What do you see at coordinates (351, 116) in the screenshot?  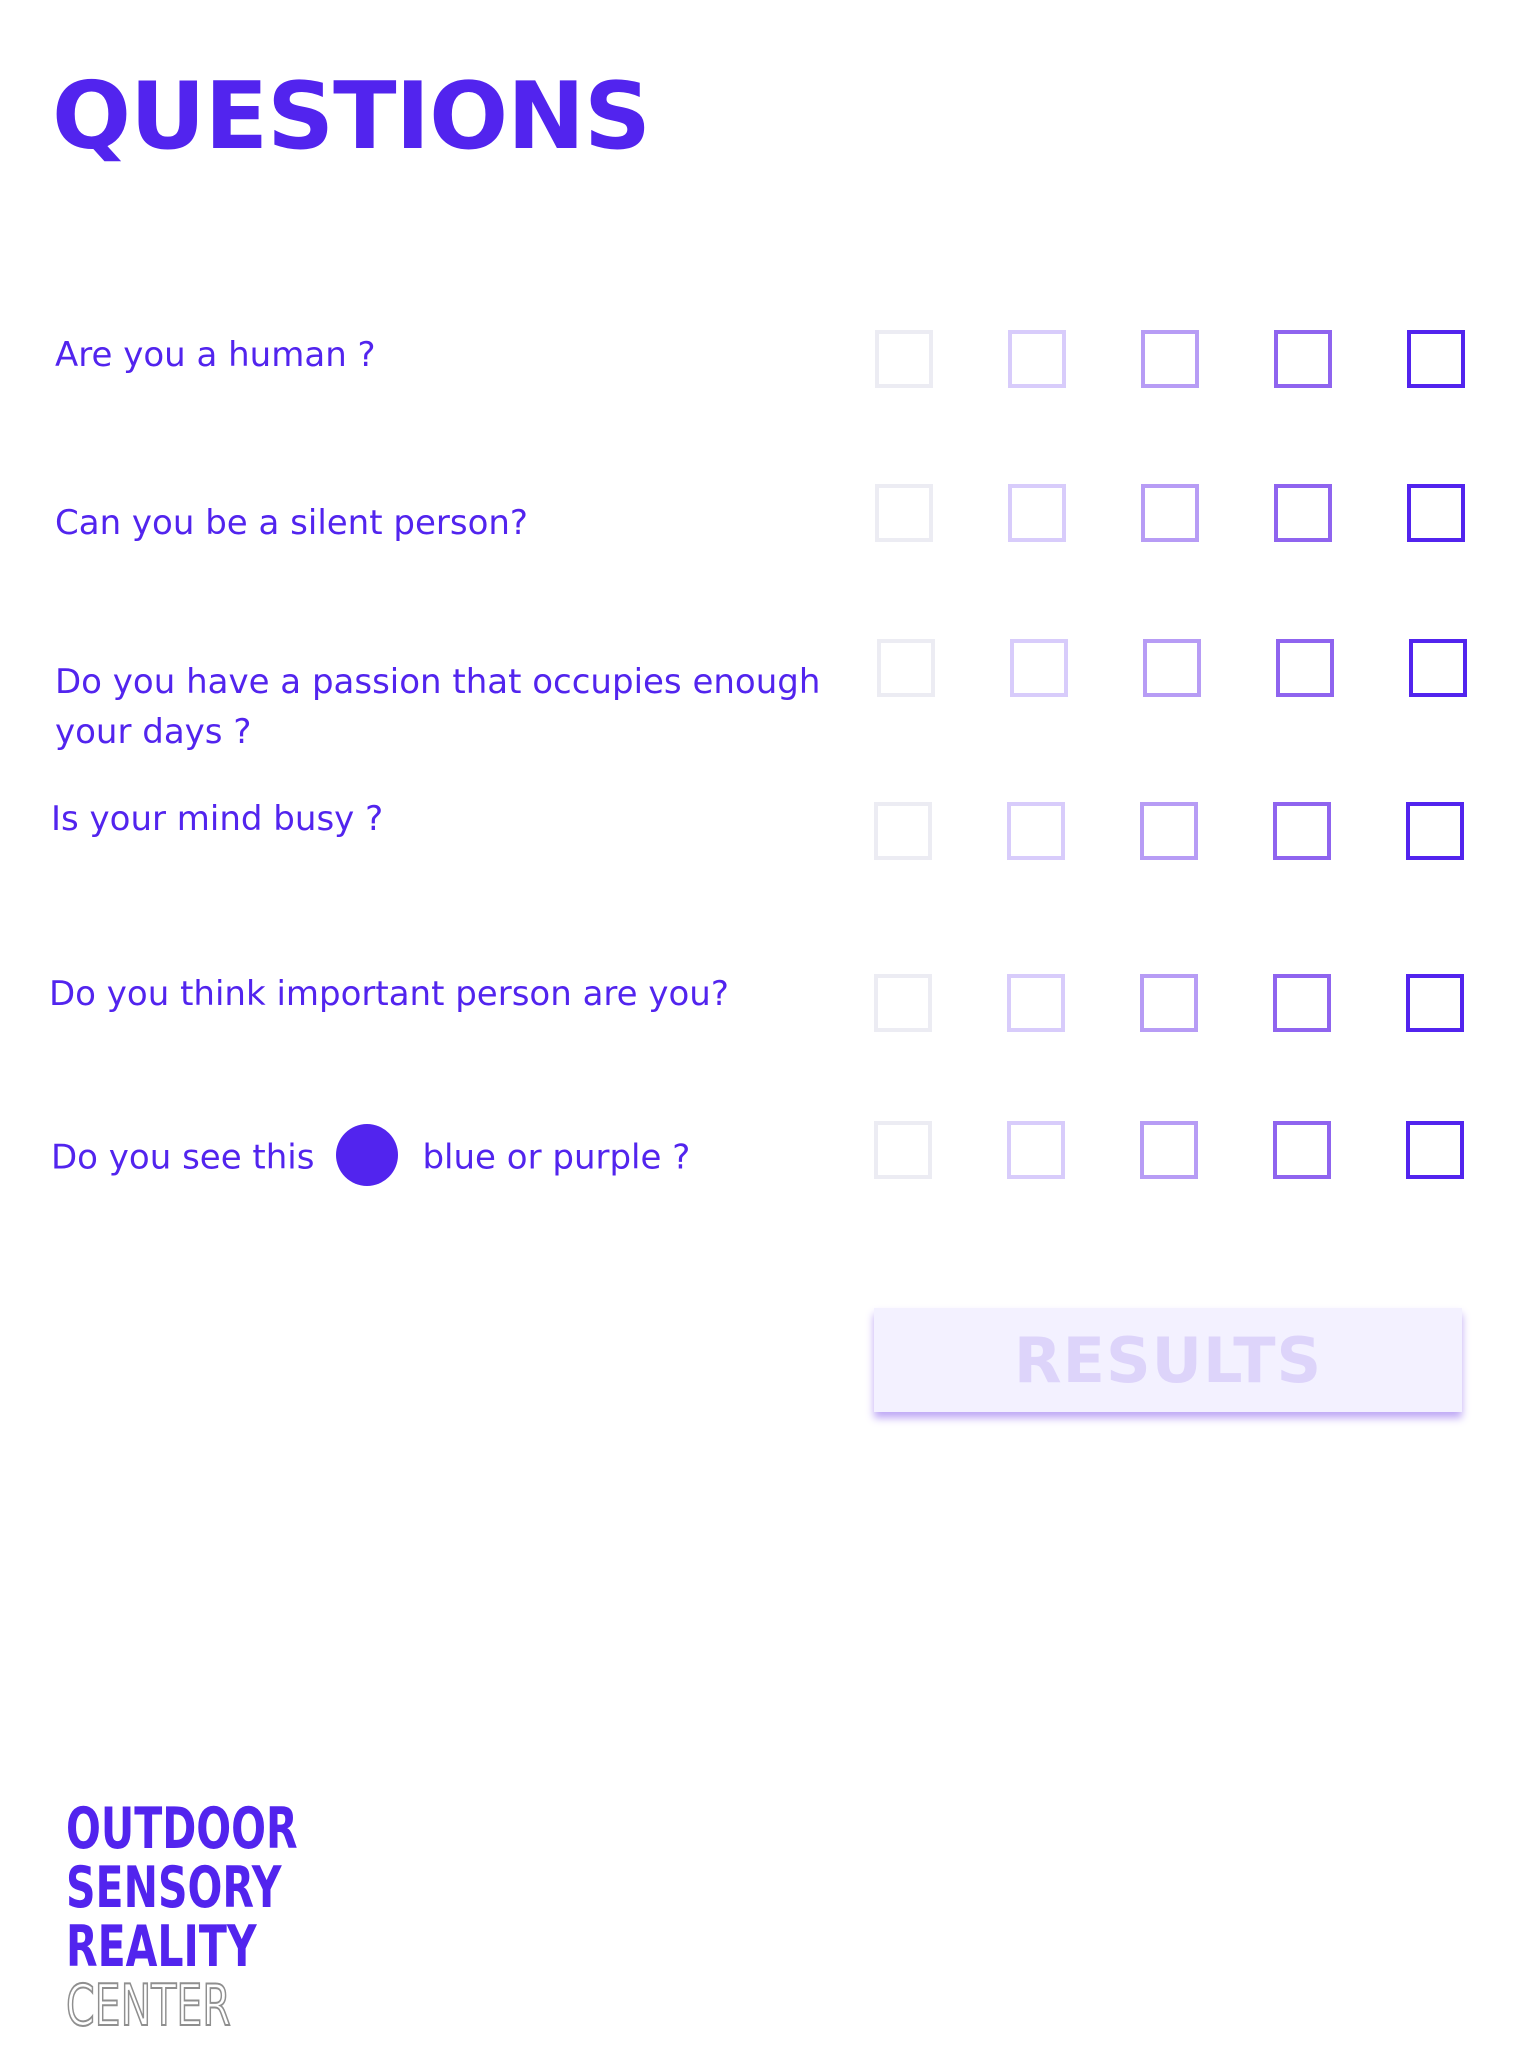 I see `page-title: QUESTIONS` at bounding box center [351, 116].